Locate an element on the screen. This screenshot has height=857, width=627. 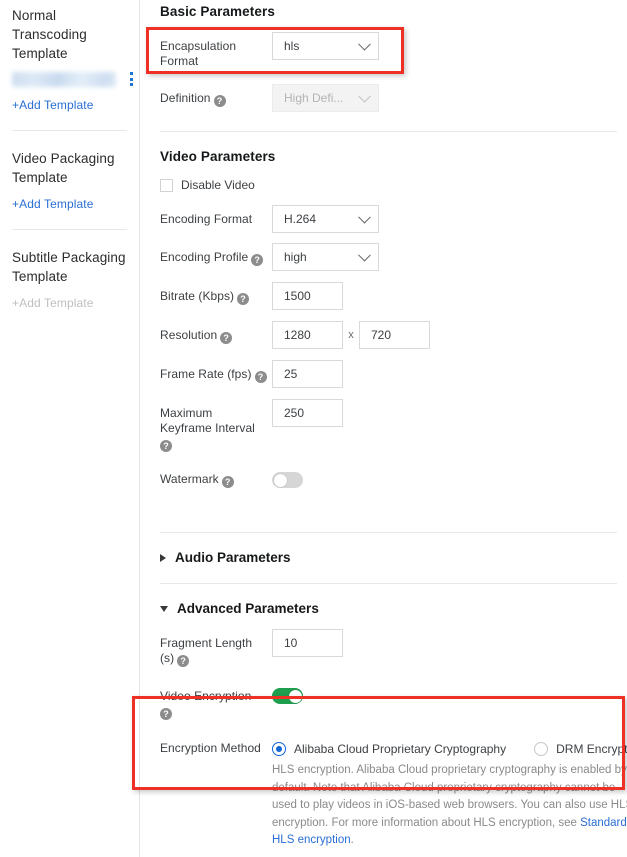
label-text: Watermark is located at coordinates (189, 479).